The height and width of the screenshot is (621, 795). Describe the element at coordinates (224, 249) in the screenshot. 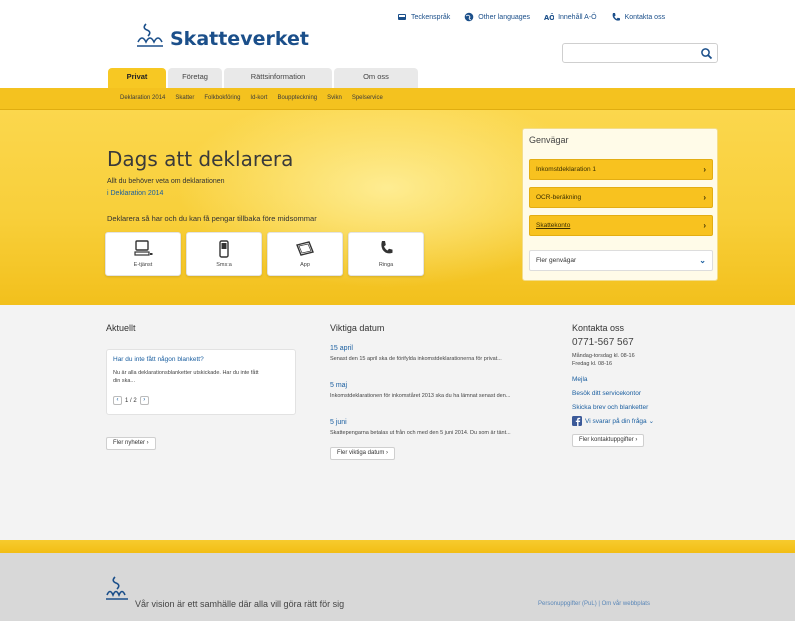

I see `mobile-phone-icon` at that location.